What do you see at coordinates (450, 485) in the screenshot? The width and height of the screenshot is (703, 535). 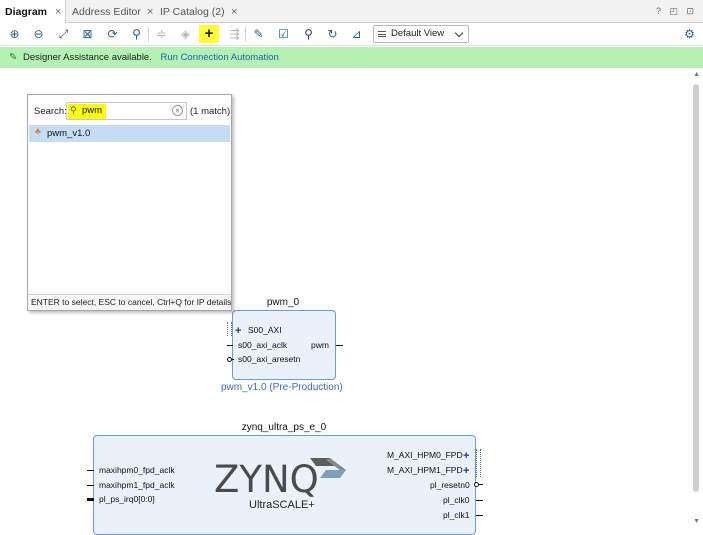 I see `port-pl-resetn0: pl_resetn0` at bounding box center [450, 485].